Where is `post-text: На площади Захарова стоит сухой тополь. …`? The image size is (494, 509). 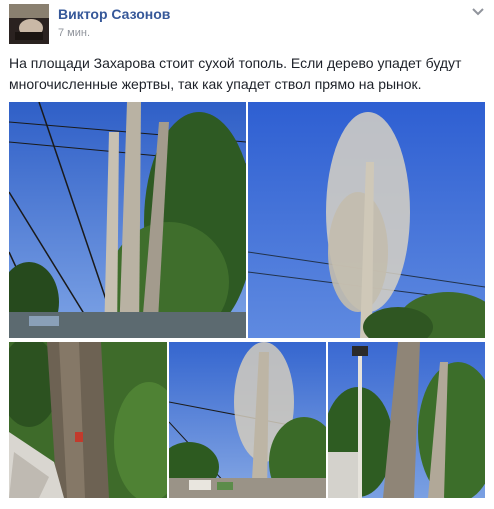
post-text: На площади Захарова стоит сухой тополь. … is located at coordinates (235, 73).